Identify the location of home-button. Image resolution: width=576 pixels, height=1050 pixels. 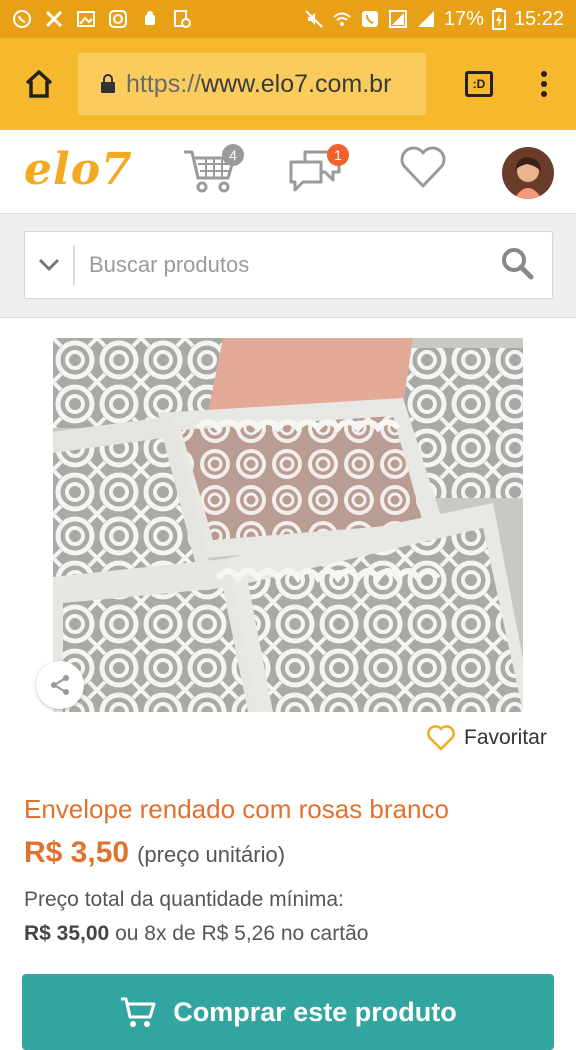
(39, 84).